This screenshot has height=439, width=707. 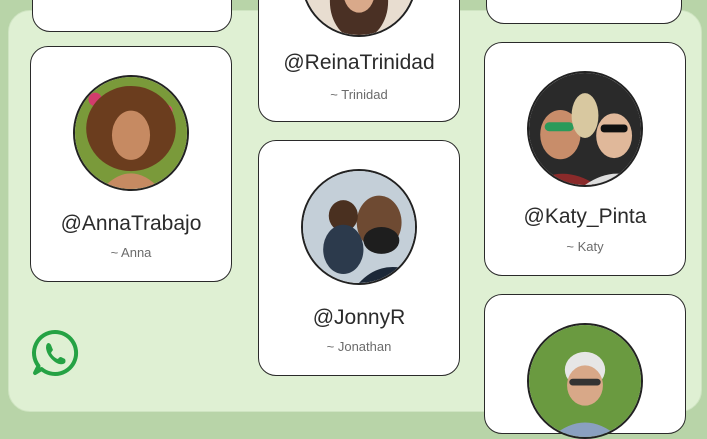 I want to click on profile-handle: @ReinaTrinidad, so click(x=359, y=62).